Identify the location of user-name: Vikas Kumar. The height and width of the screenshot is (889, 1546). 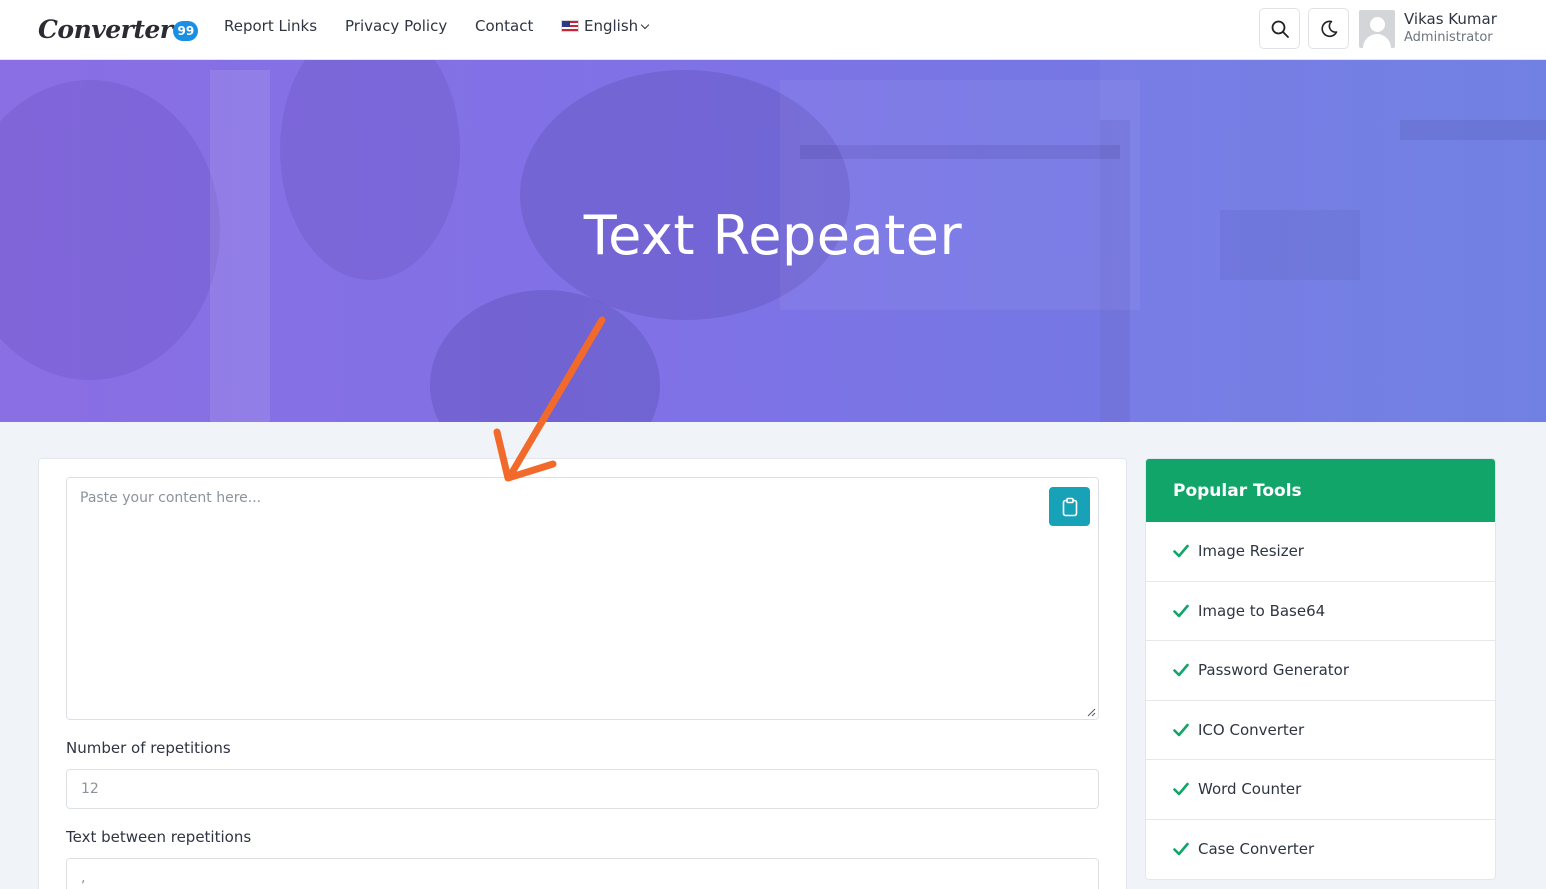
(1450, 19).